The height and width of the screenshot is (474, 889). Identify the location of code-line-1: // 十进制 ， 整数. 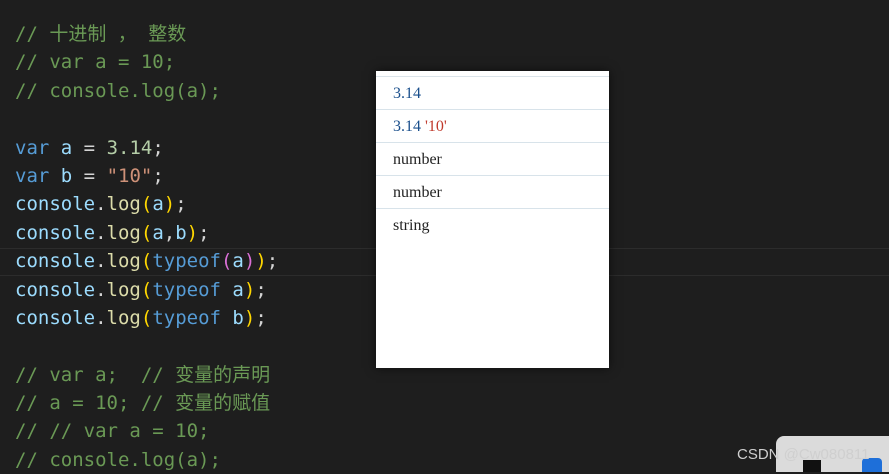
(101, 34).